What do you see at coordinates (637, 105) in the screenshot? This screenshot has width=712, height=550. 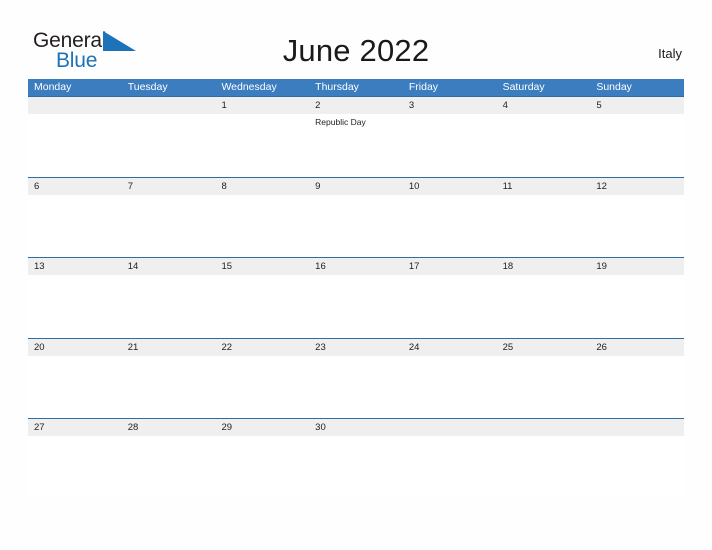 I see `day-cell: 5` at bounding box center [637, 105].